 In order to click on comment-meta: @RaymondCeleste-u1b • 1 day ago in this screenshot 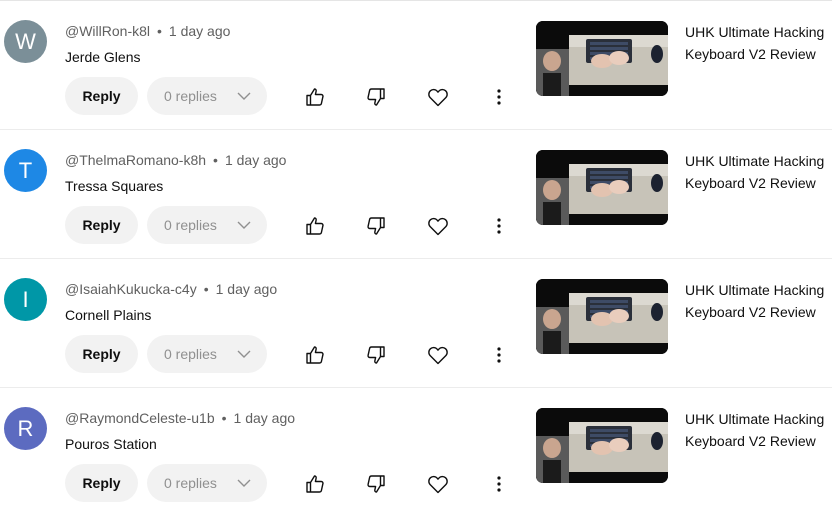, I will do `click(180, 418)`.